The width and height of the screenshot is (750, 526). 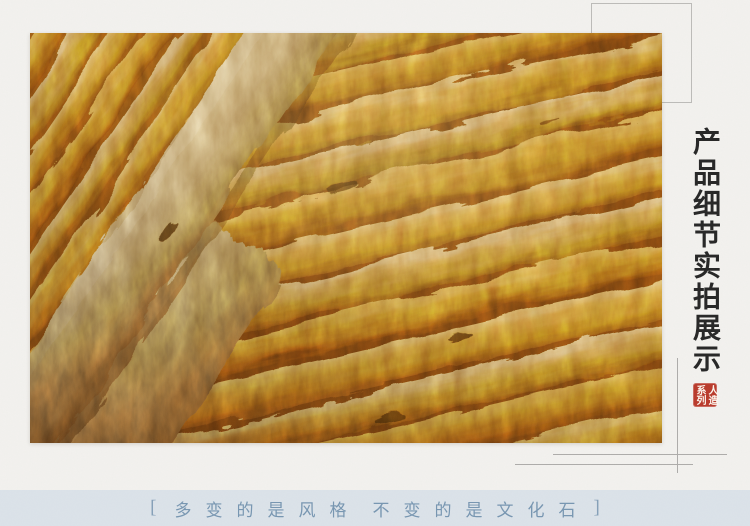 I want to click on slogan-part-1: 多变的是风格, so click(x=267, y=510).